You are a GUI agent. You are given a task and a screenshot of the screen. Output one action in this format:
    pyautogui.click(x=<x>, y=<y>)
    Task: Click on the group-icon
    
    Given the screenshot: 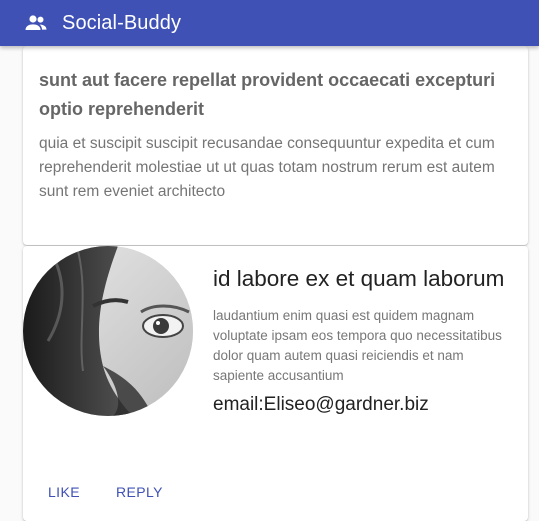 What is the action you would take?
    pyautogui.click(x=36, y=23)
    